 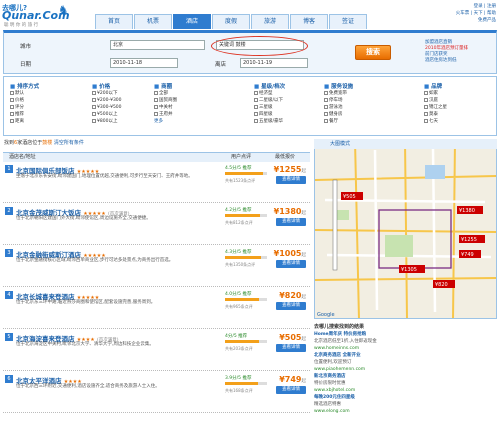 I want to click on filter-option: 汉庭, so click(x=435, y=100).